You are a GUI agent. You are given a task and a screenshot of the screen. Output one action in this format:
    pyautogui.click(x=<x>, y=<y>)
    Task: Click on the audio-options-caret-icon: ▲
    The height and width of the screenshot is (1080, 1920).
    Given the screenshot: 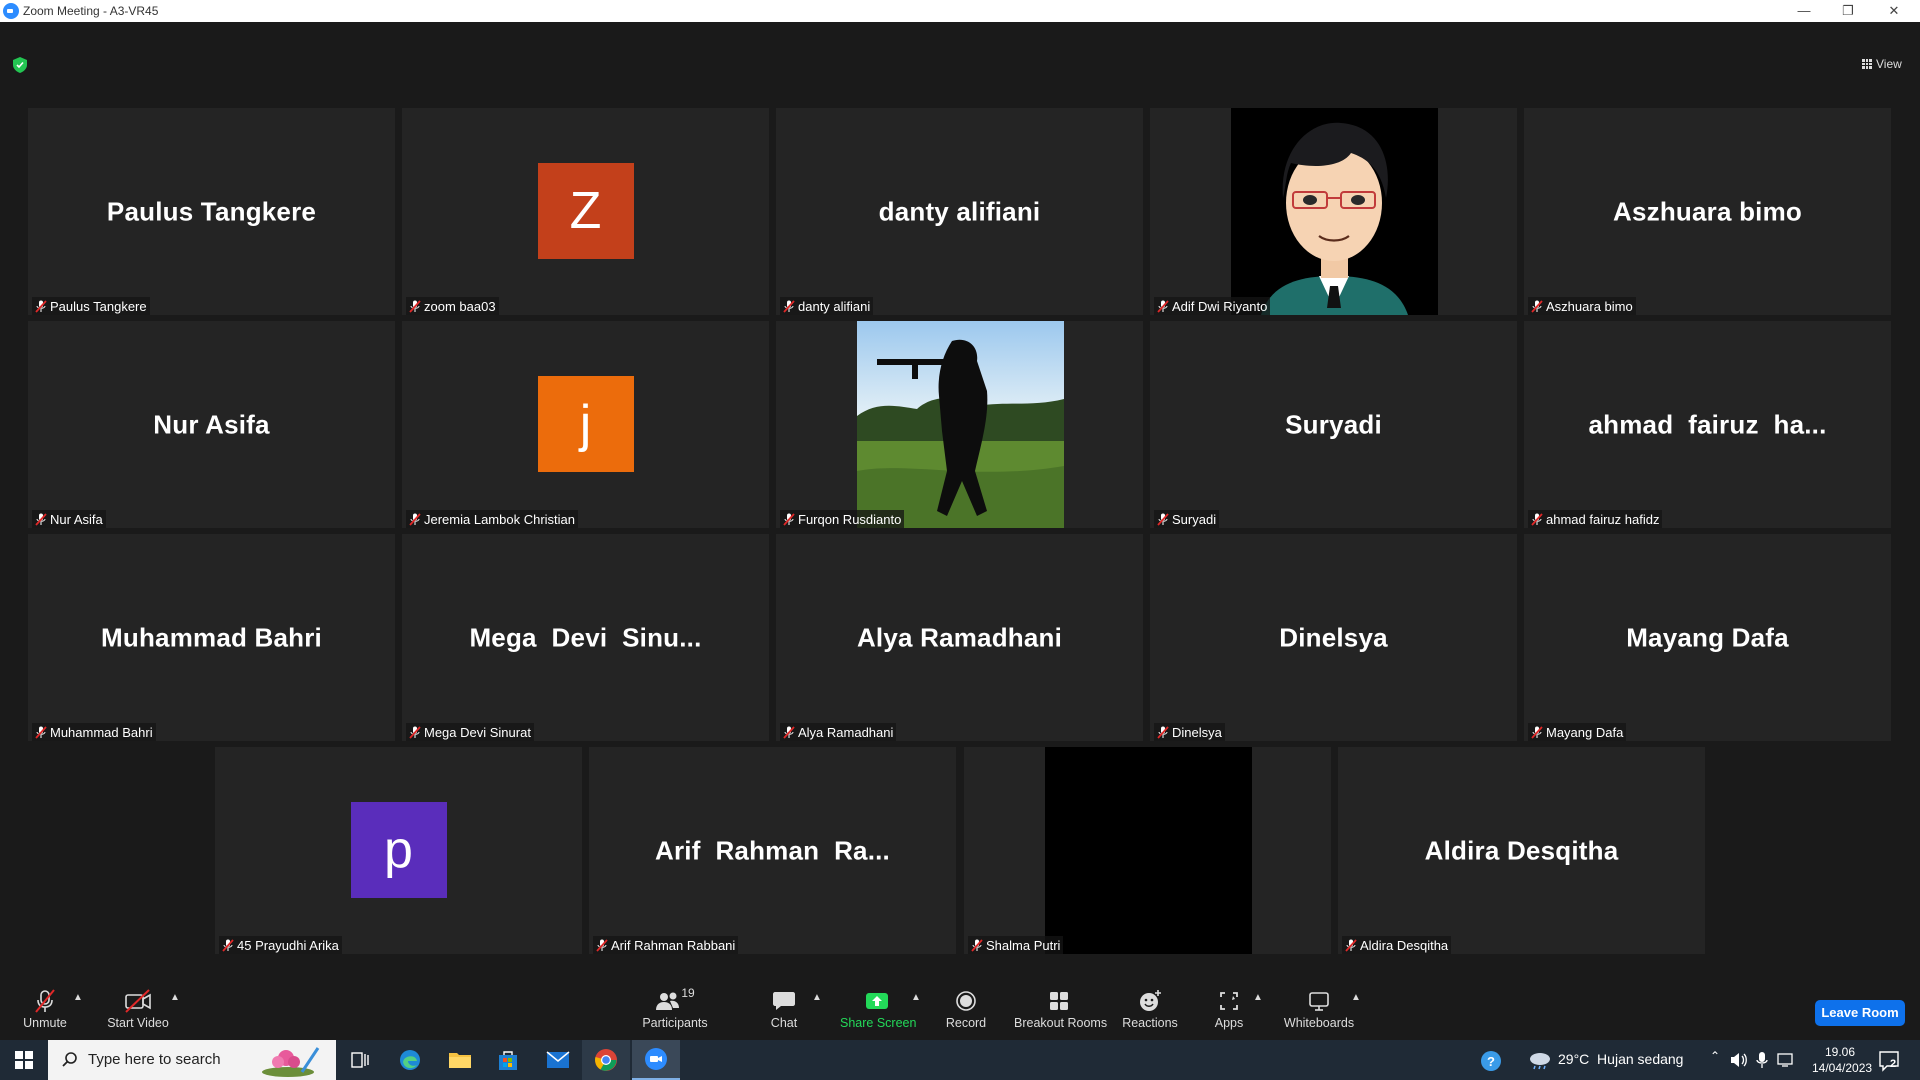 What is the action you would take?
    pyautogui.click(x=78, y=997)
    